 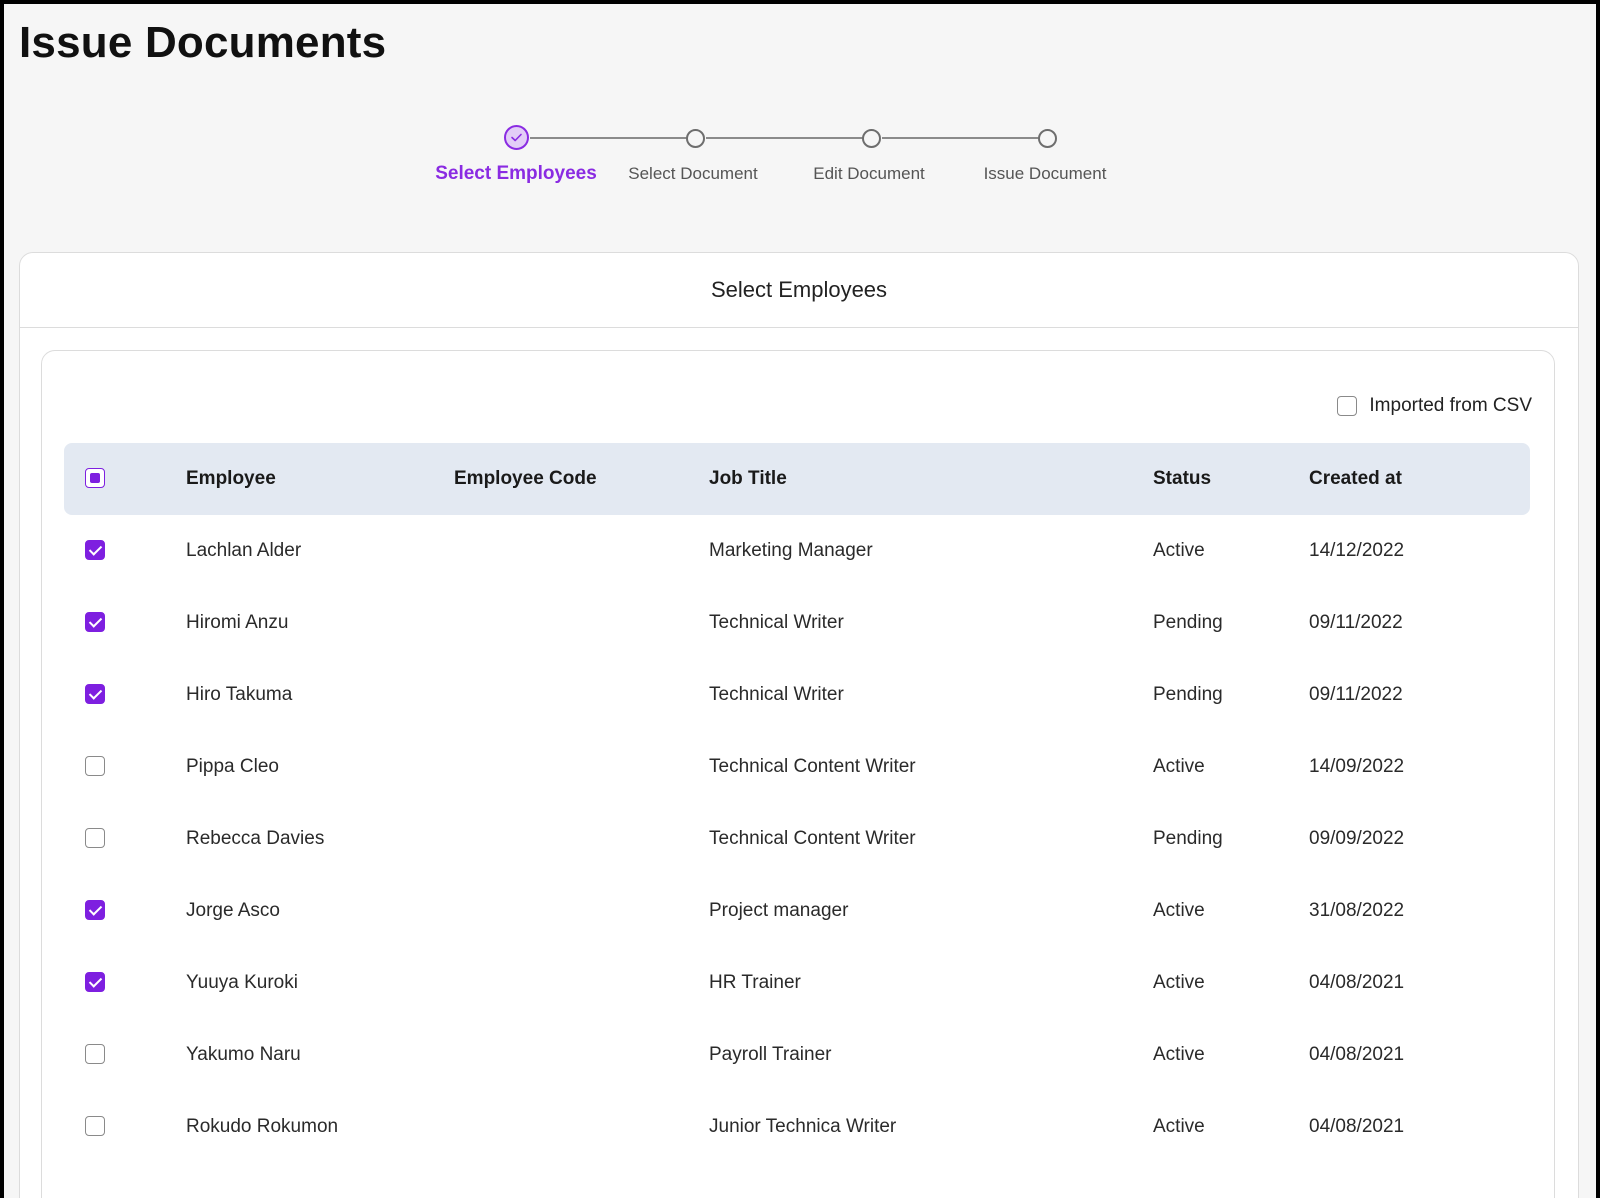 I want to click on employee-name: Pippa Cleo, so click(x=232, y=766).